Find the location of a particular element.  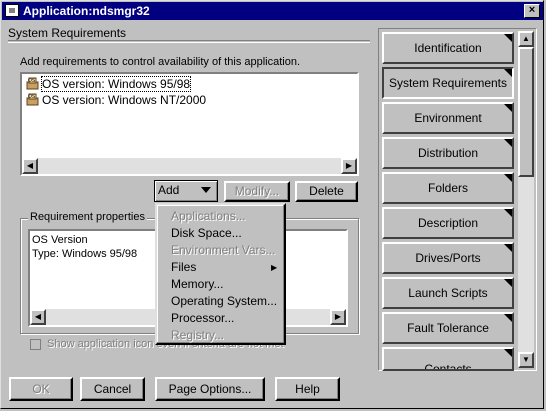

requirement-list-item: OS OS version: Windows NT/2000 is located at coordinates (116, 100).